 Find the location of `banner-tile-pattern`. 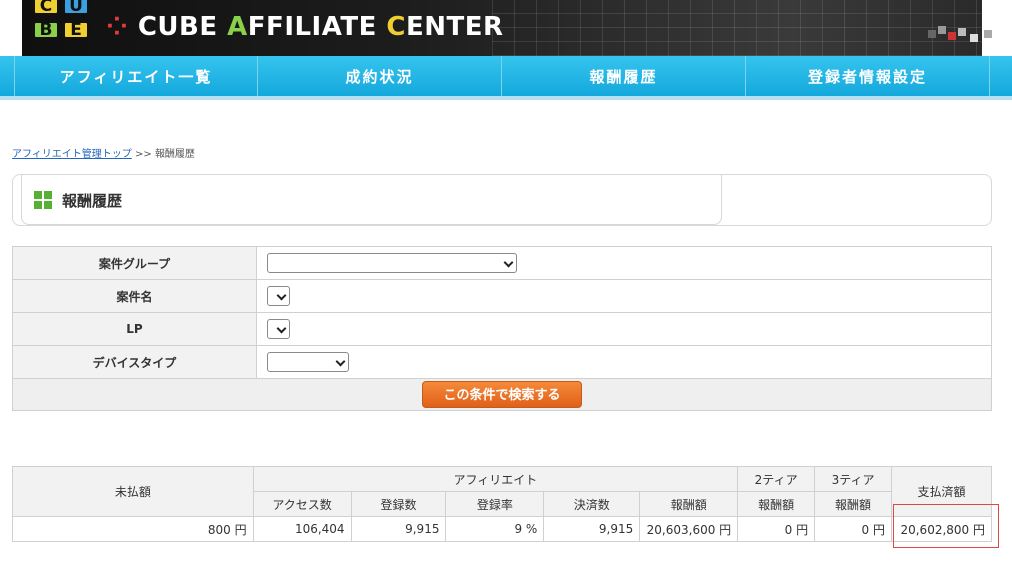

banner-tile-pattern is located at coordinates (737, 28).